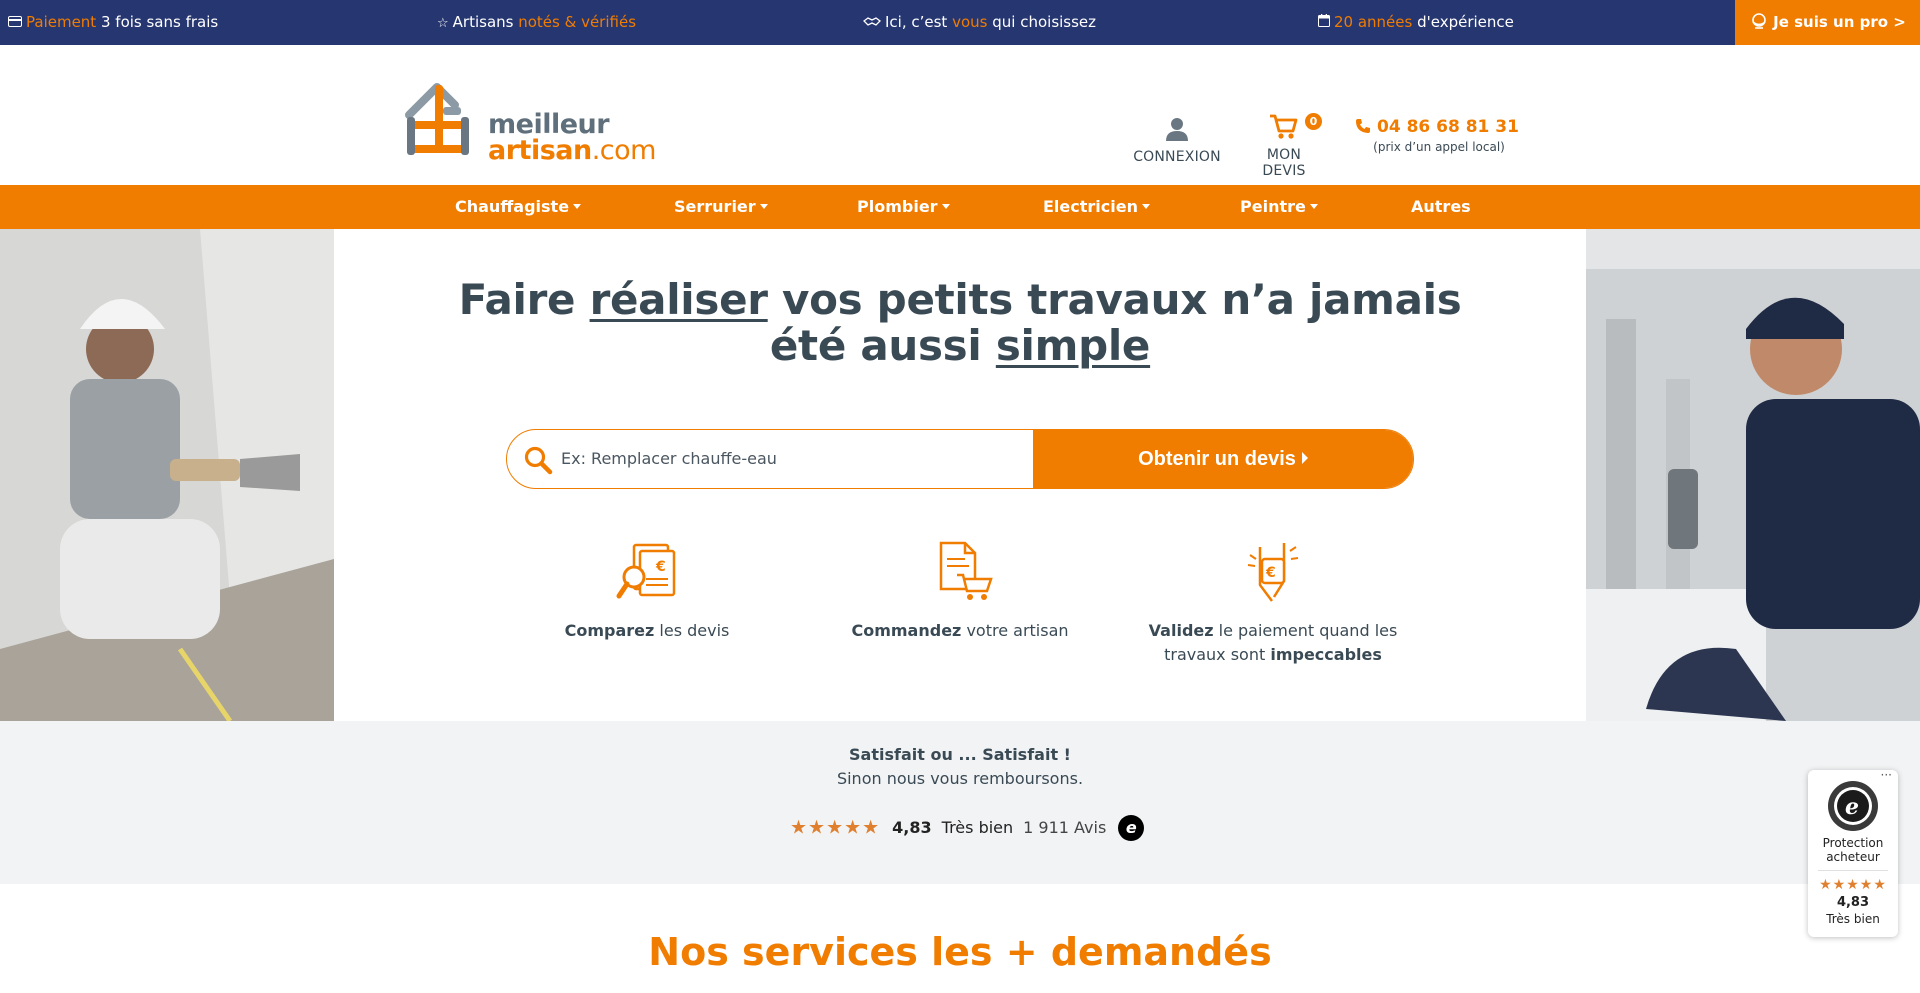 The image size is (1920, 993). Describe the element at coordinates (966, 570) in the screenshot. I see `order-cart-icon` at that location.